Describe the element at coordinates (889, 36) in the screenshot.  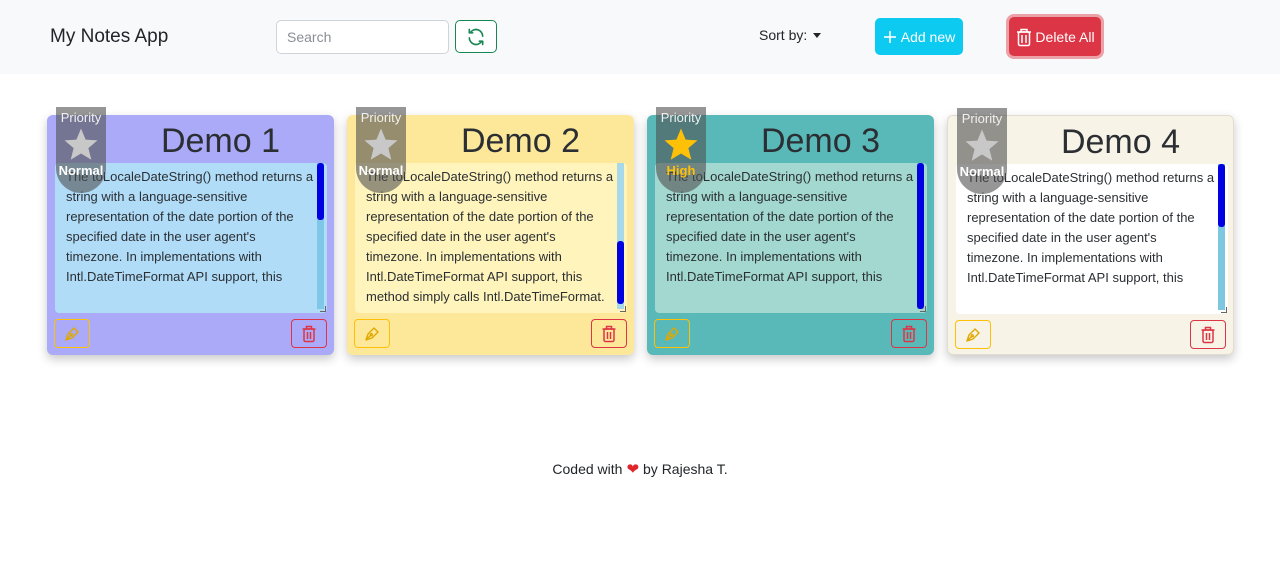
I see `plus-icon` at that location.